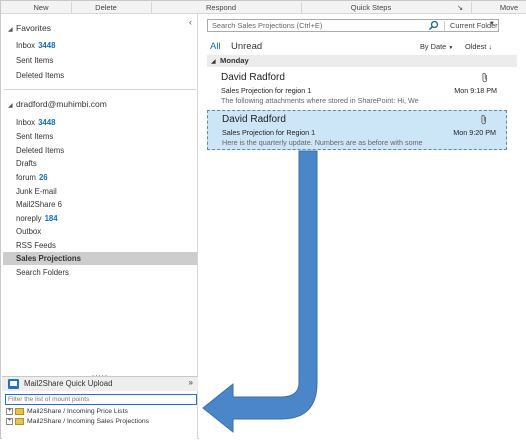  I want to click on favorites-item-inbox: Inbox 3448, so click(35, 45).